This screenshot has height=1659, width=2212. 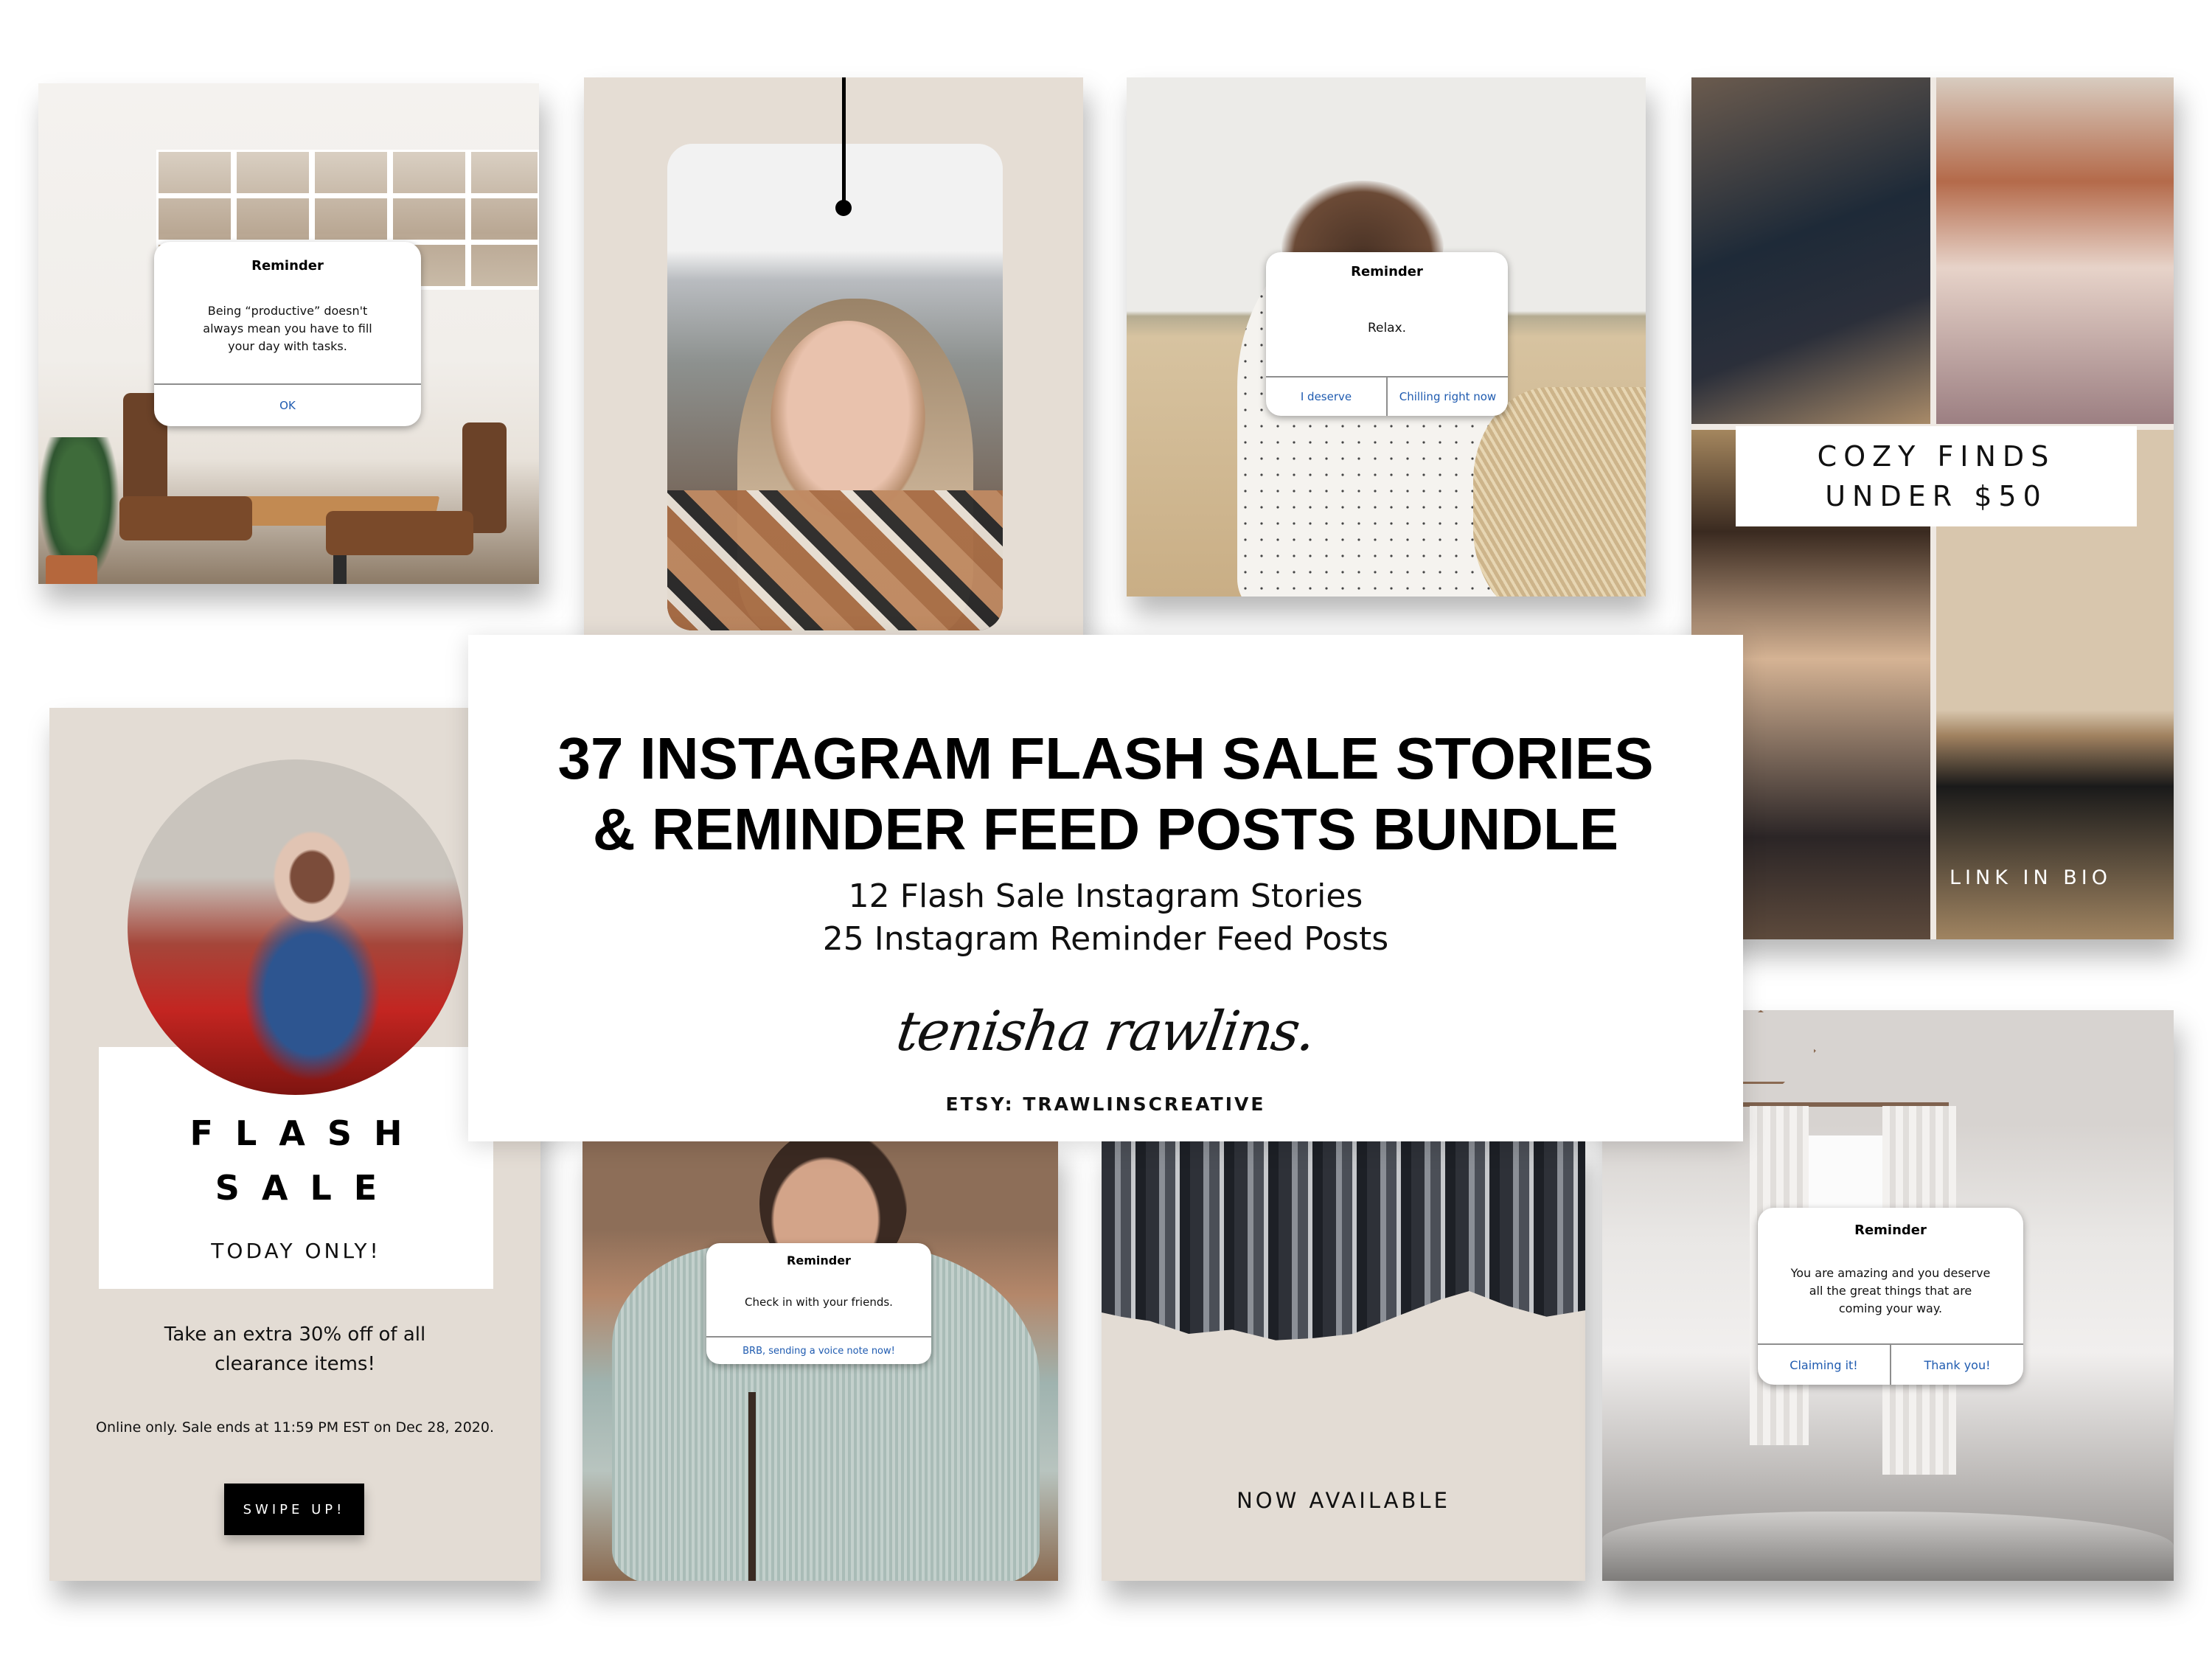 I want to click on pot-photo-detail, so click(x=71, y=569).